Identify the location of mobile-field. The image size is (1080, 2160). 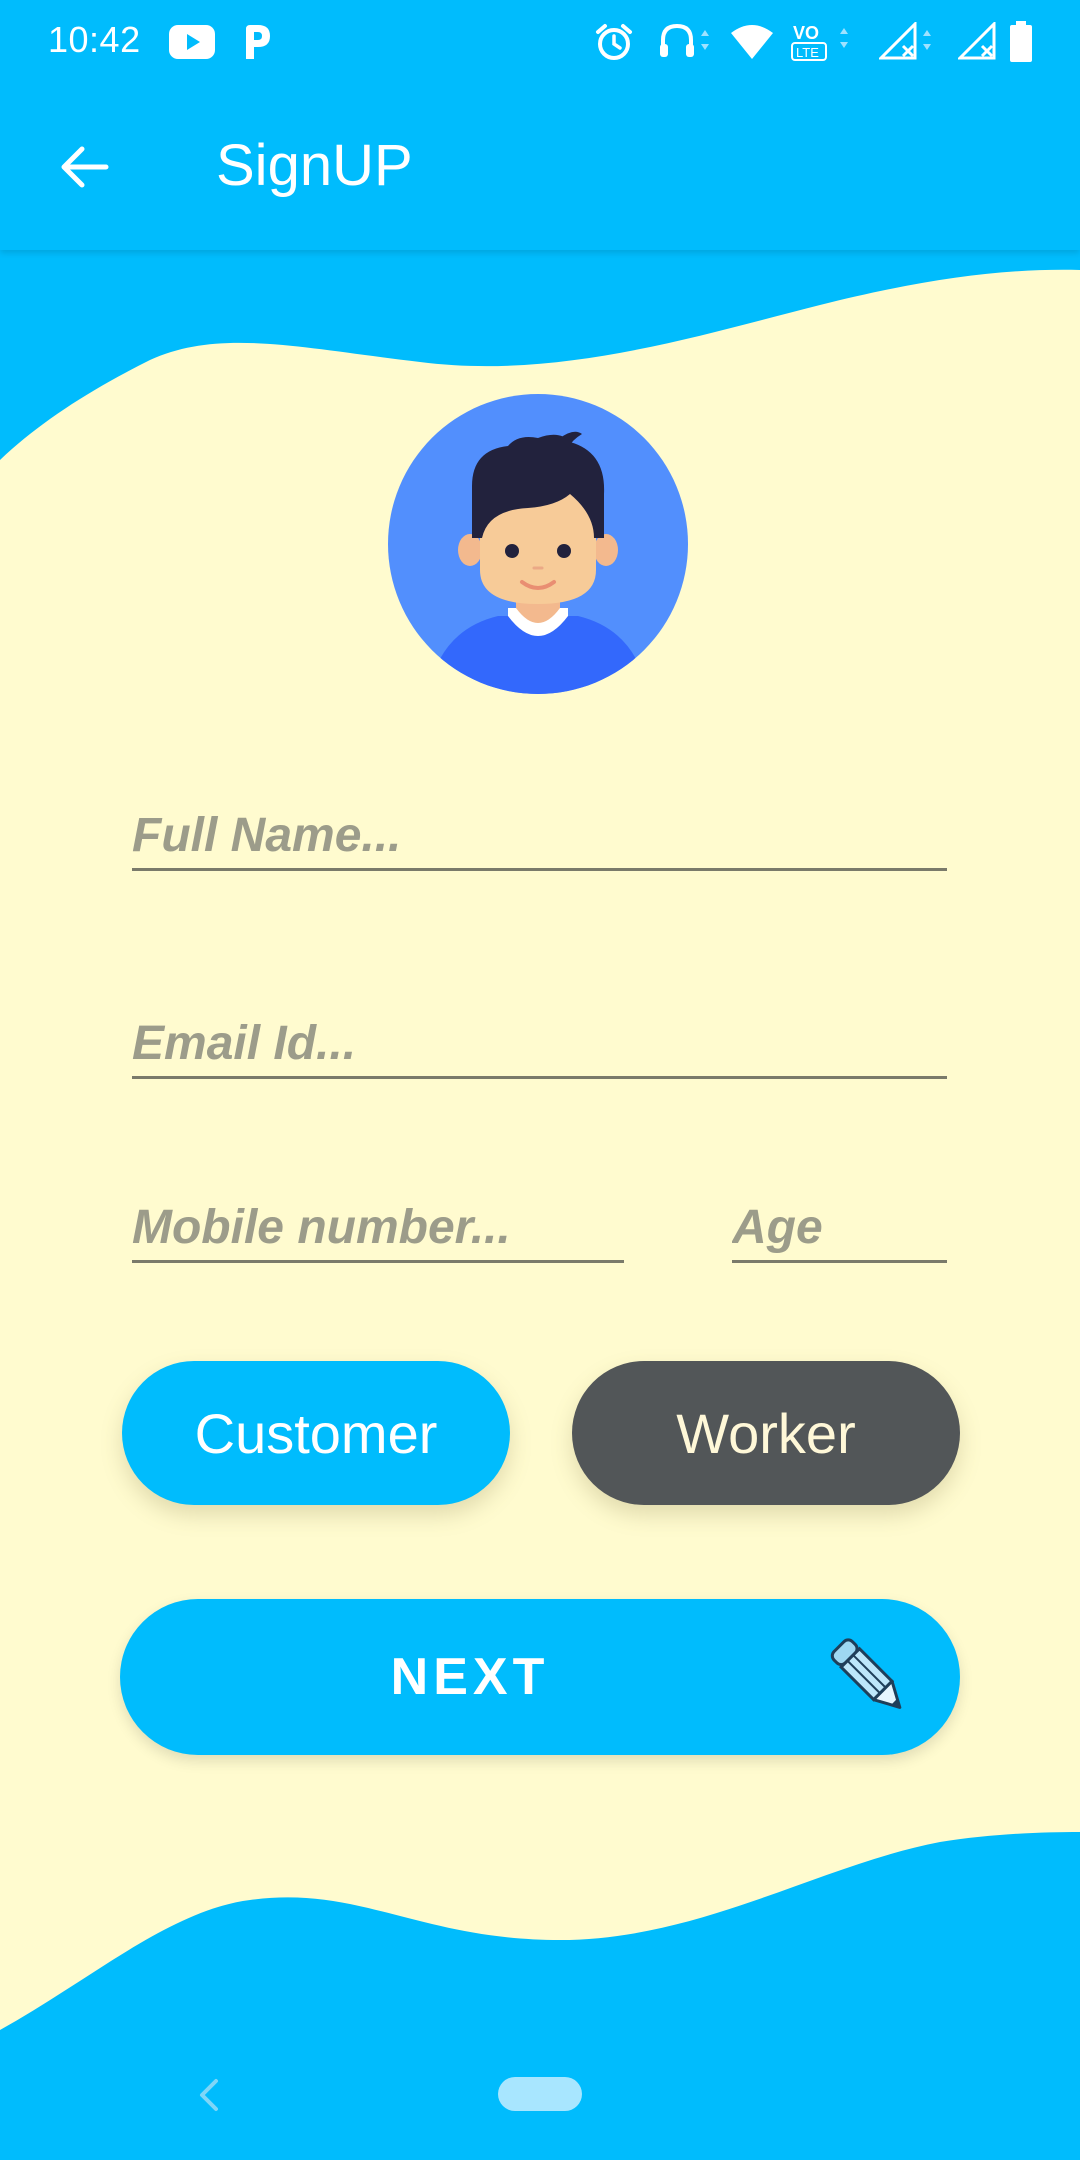
(378, 1228).